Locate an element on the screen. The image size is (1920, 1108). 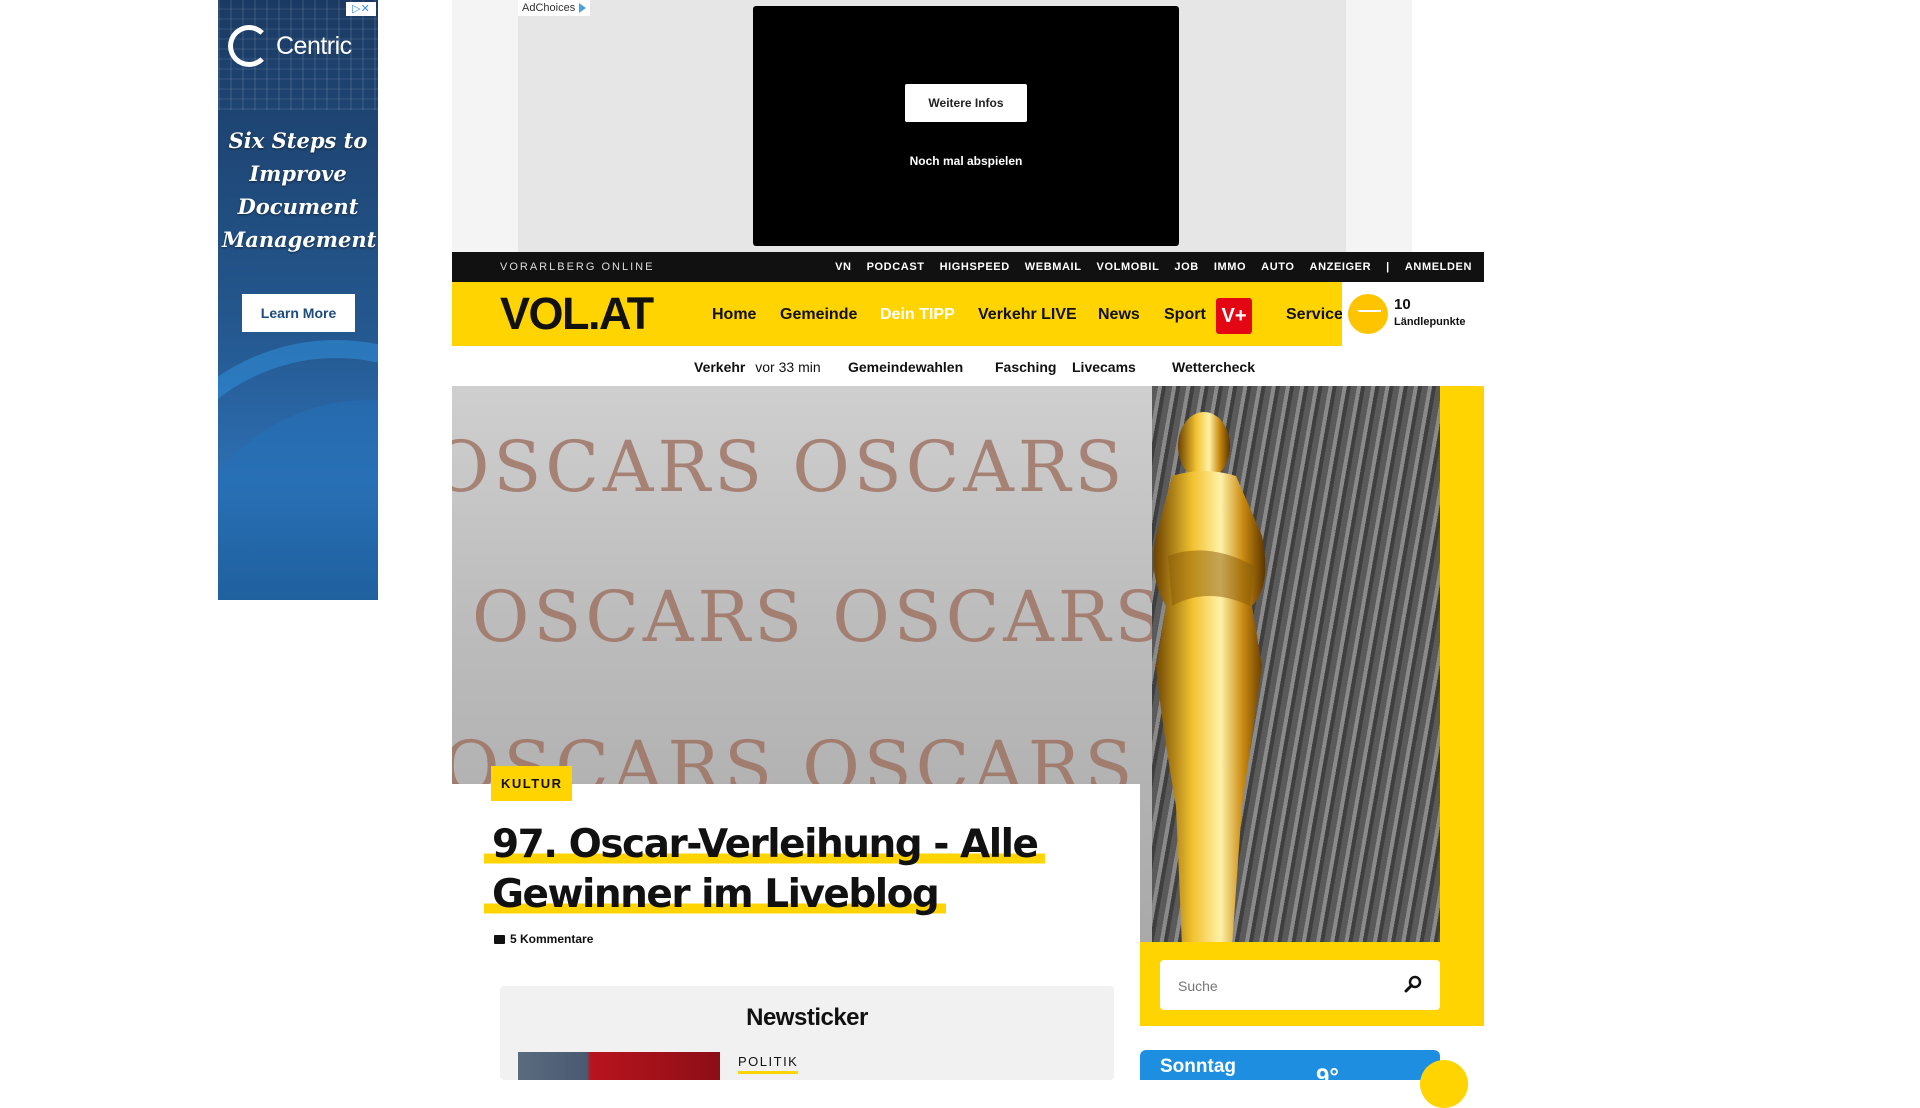
link-vn: VN is located at coordinates (843, 267).